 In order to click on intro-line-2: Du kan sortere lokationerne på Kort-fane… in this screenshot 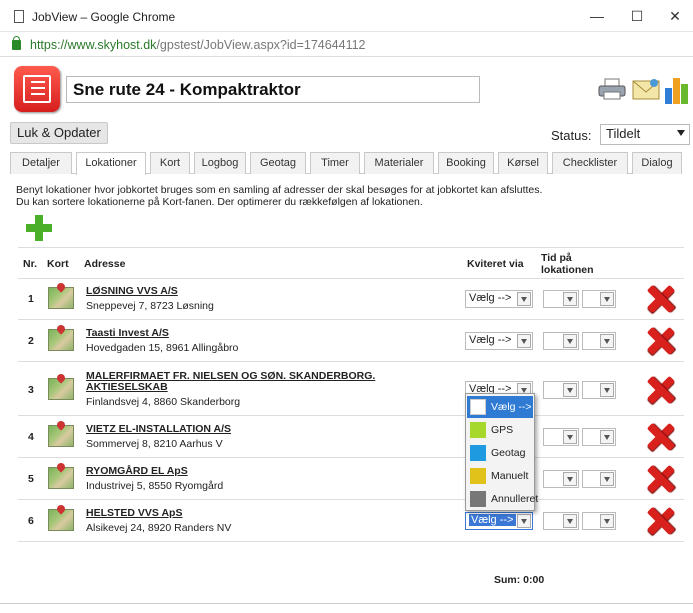, I will do `click(219, 202)`.